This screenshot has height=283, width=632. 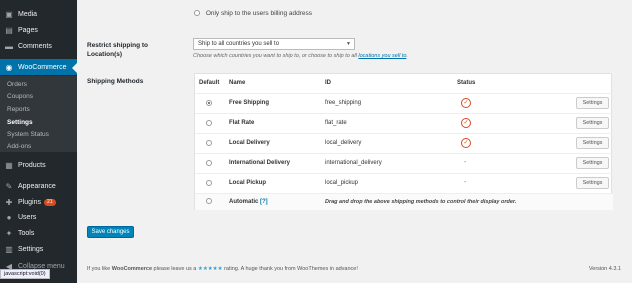 What do you see at coordinates (9, 186) in the screenshot?
I see `appearance-icon: ✎` at bounding box center [9, 186].